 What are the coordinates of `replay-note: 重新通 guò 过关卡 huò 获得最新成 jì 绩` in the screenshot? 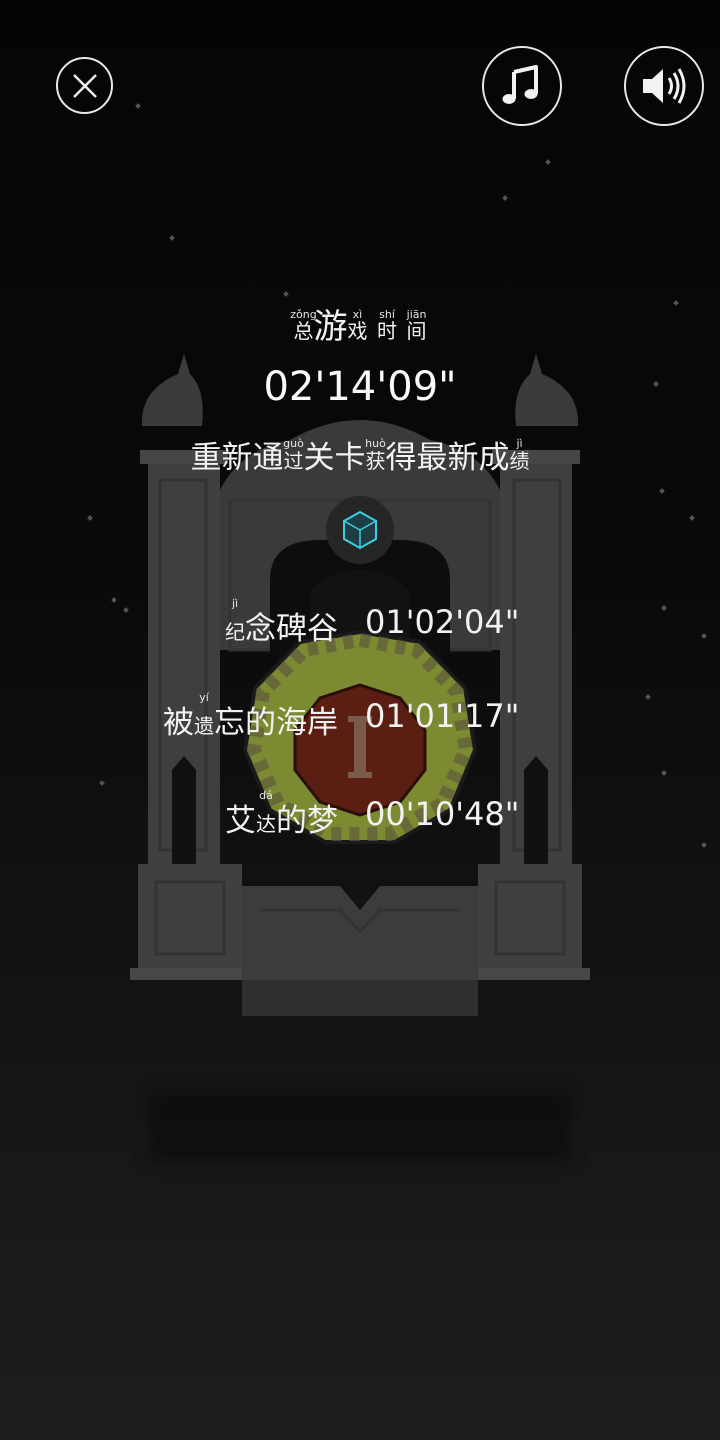 It's located at (360, 459).